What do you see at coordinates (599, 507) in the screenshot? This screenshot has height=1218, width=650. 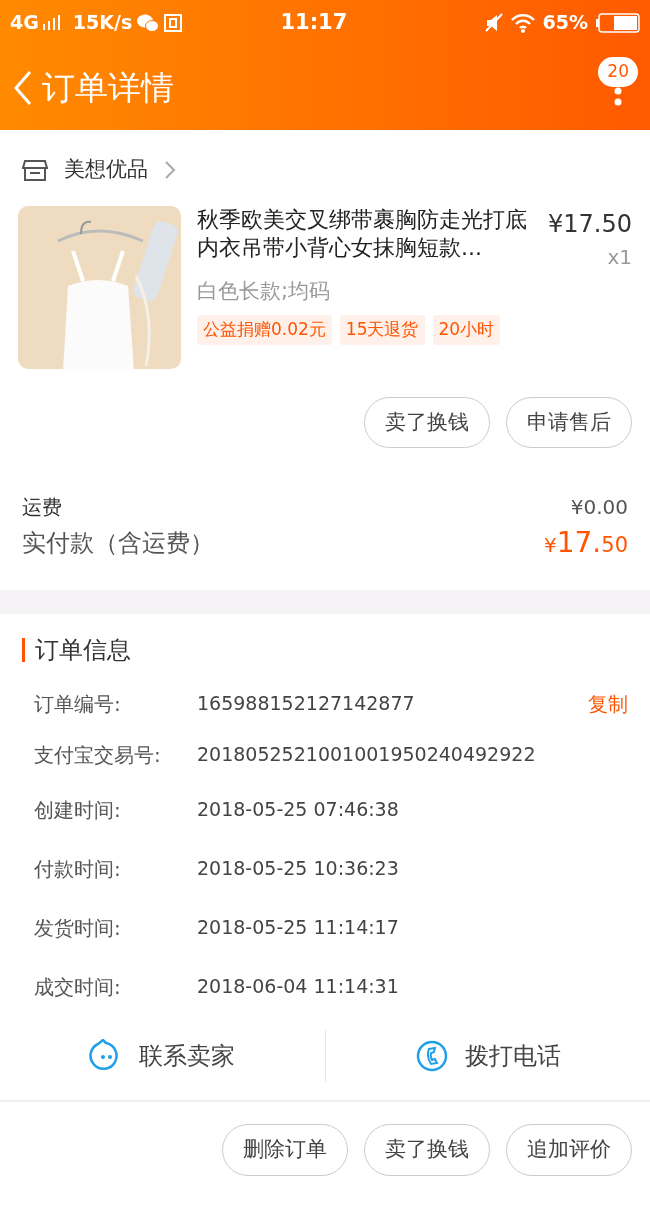 I see `fee-value: ¥0.00` at bounding box center [599, 507].